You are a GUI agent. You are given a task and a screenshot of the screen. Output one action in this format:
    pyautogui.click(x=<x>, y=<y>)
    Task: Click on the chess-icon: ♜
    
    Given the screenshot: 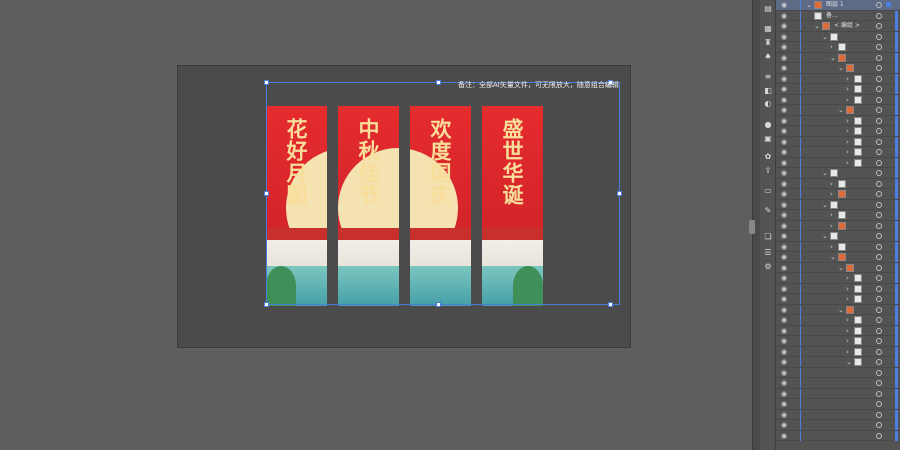 What is the action you would take?
    pyautogui.click(x=768, y=42)
    